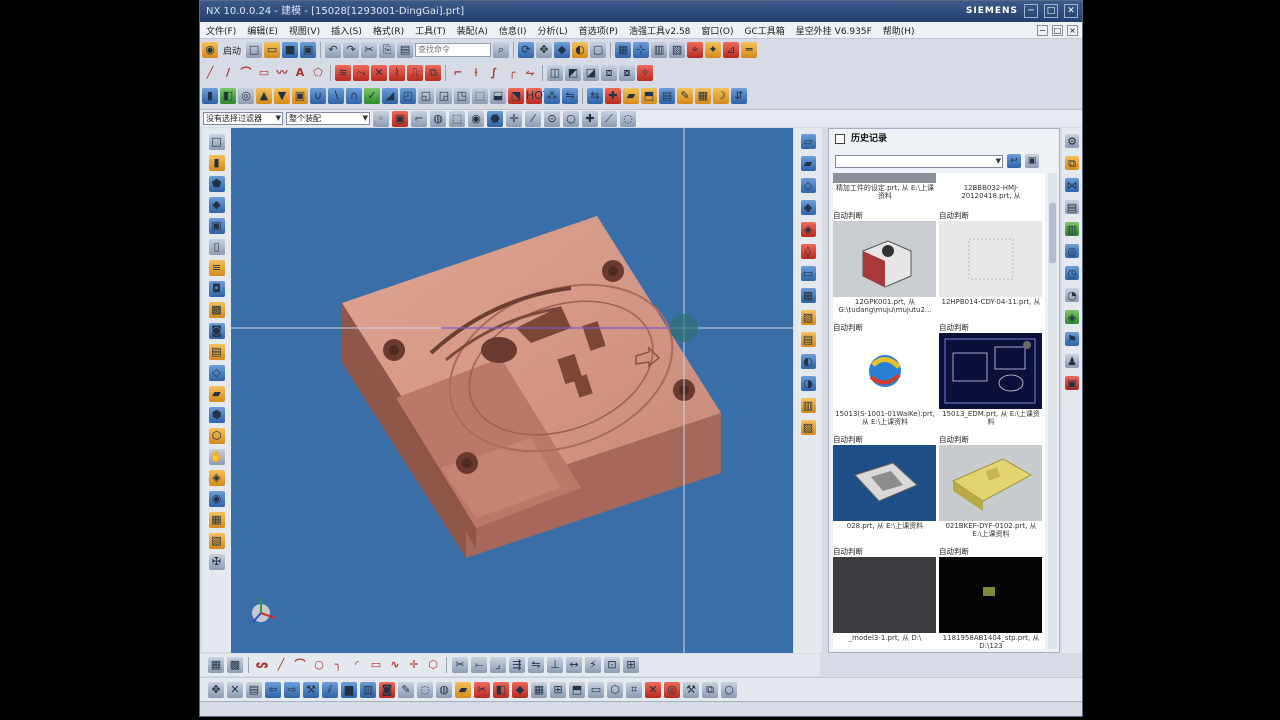  Describe the element at coordinates (319, 665) in the screenshot. I see `sketch-circle-icon: ○` at that location.